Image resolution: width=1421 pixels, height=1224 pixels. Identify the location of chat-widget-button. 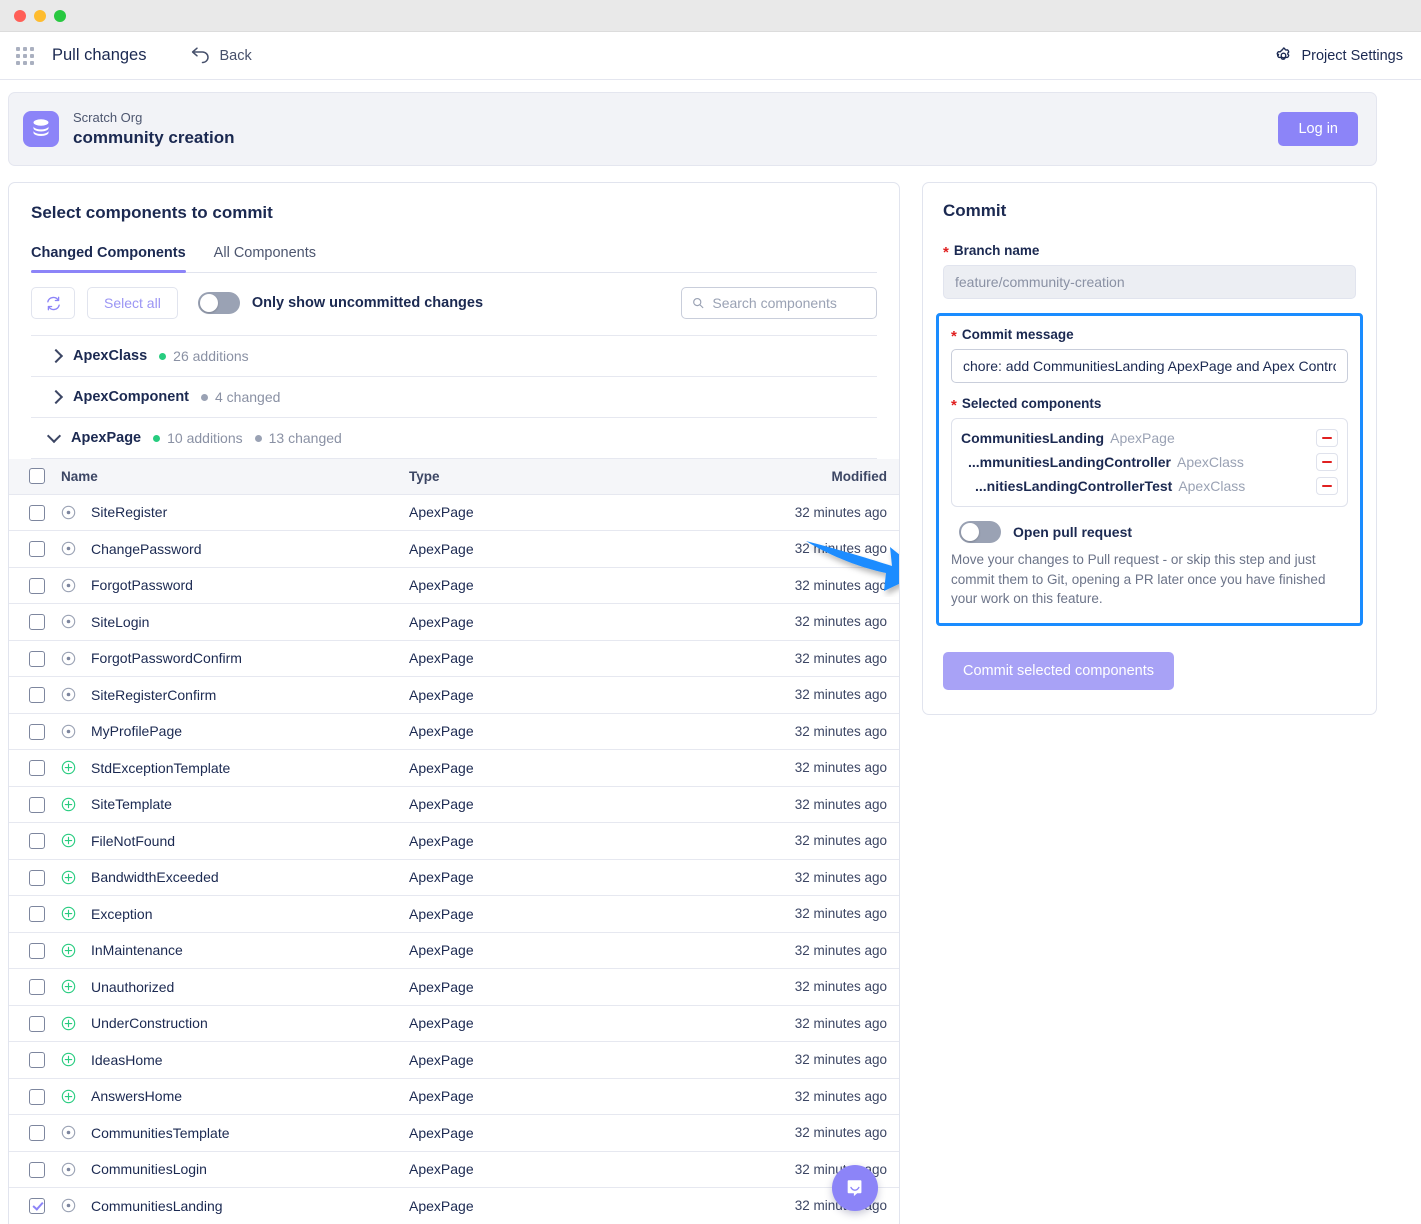
(855, 1188).